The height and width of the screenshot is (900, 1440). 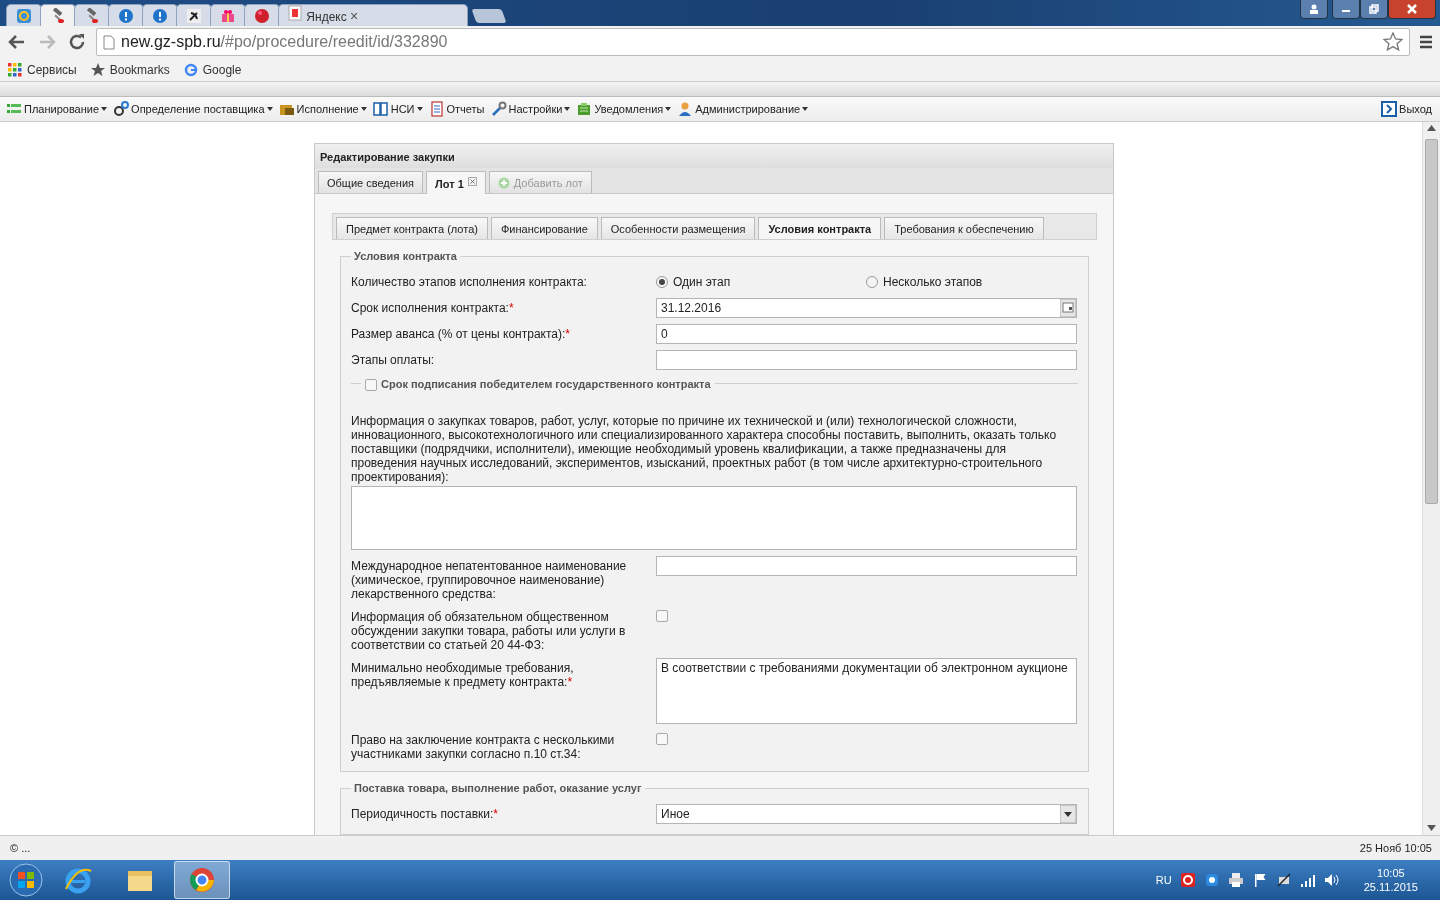 What do you see at coordinates (1395, 848) in the screenshot?
I see `status-datetime: 25 Нояб 10:05` at bounding box center [1395, 848].